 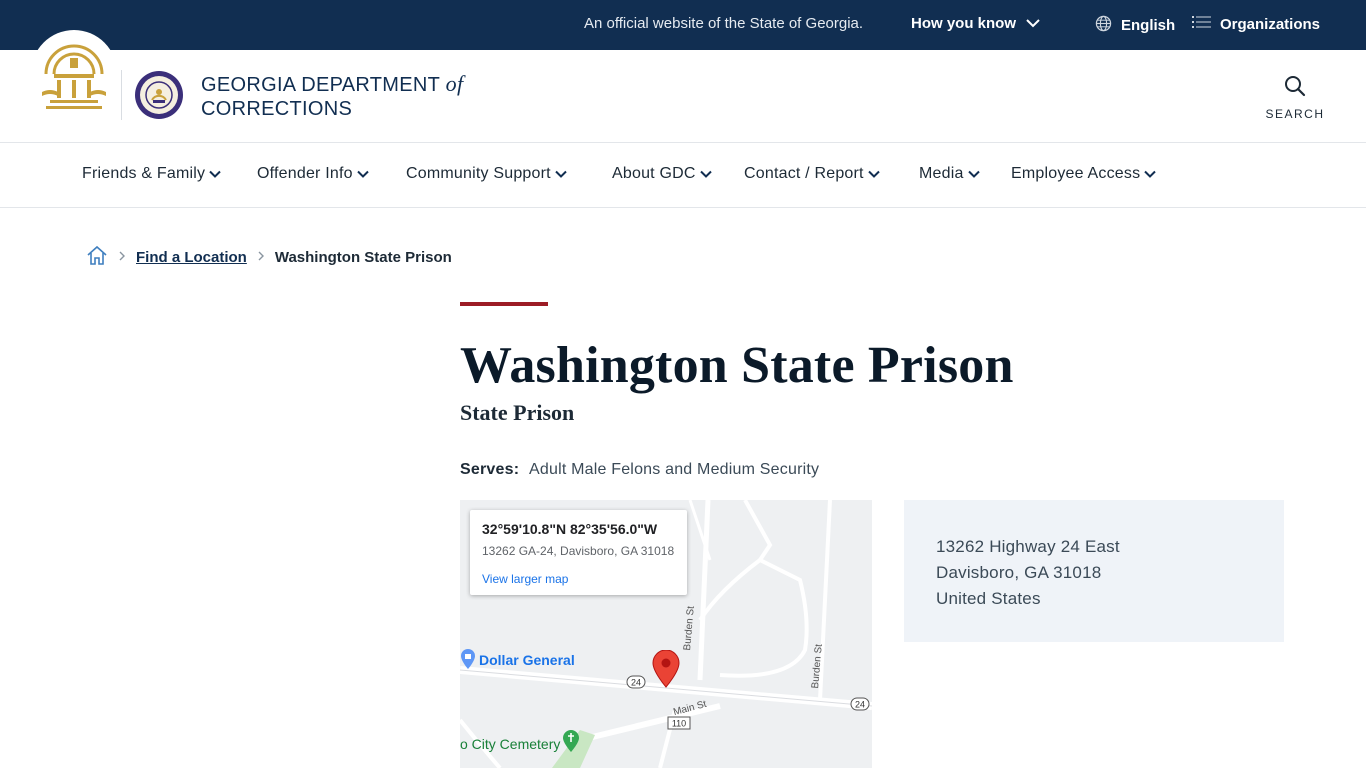 I want to click on page-subtitle: State Prison, so click(x=517, y=412).